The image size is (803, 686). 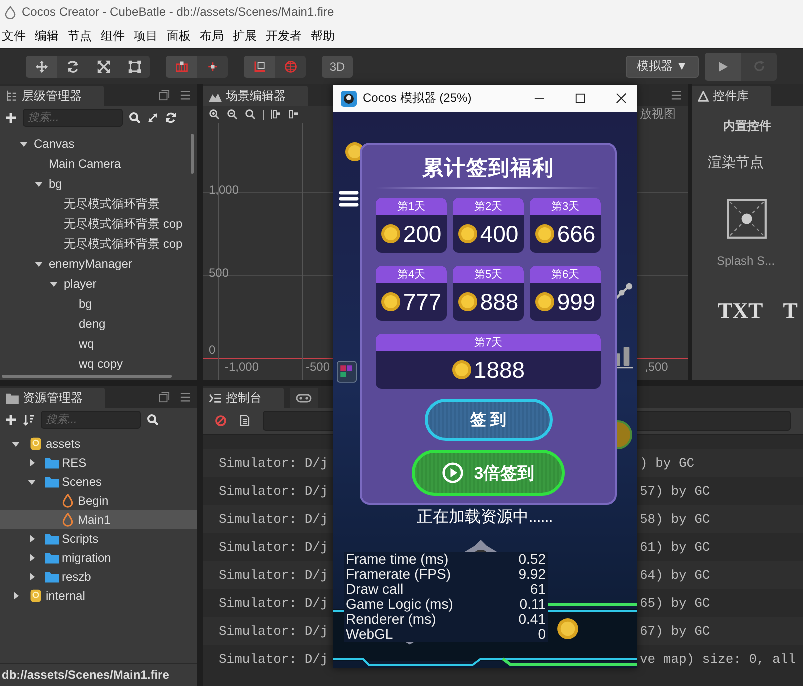 What do you see at coordinates (662, 67) in the screenshot?
I see `platform-dropdown: 模拟器 ▼` at bounding box center [662, 67].